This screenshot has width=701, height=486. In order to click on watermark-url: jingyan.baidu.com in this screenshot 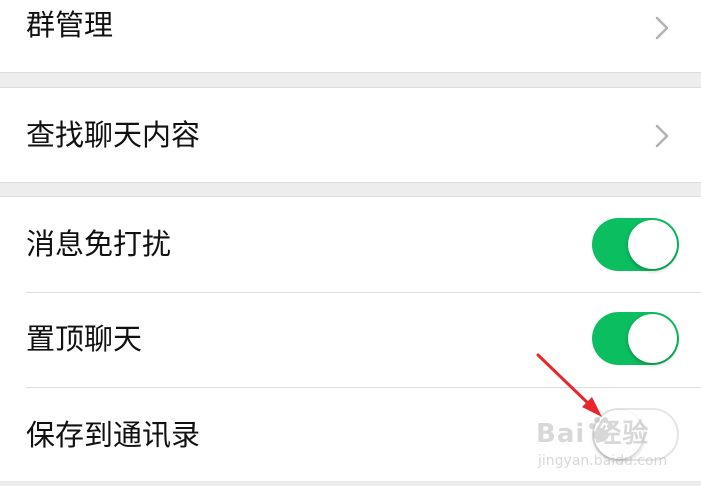, I will do `click(603, 461)`.